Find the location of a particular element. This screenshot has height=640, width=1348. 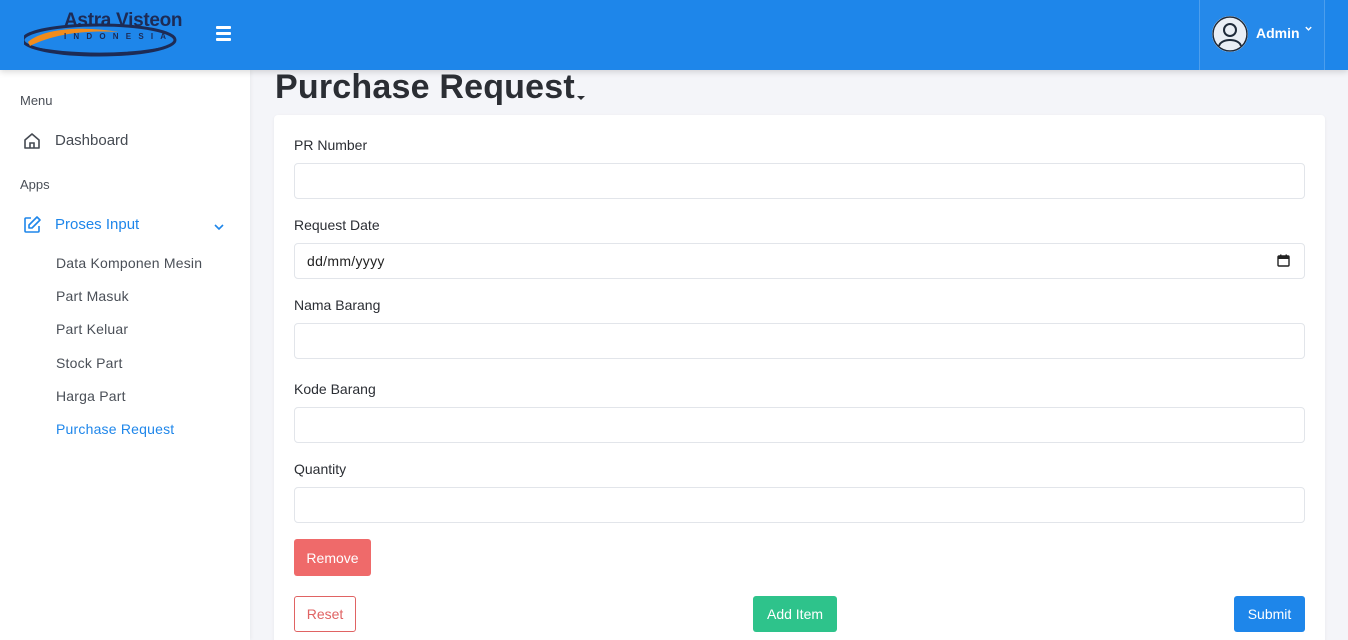

request-date-label: Request Date is located at coordinates (337, 225).